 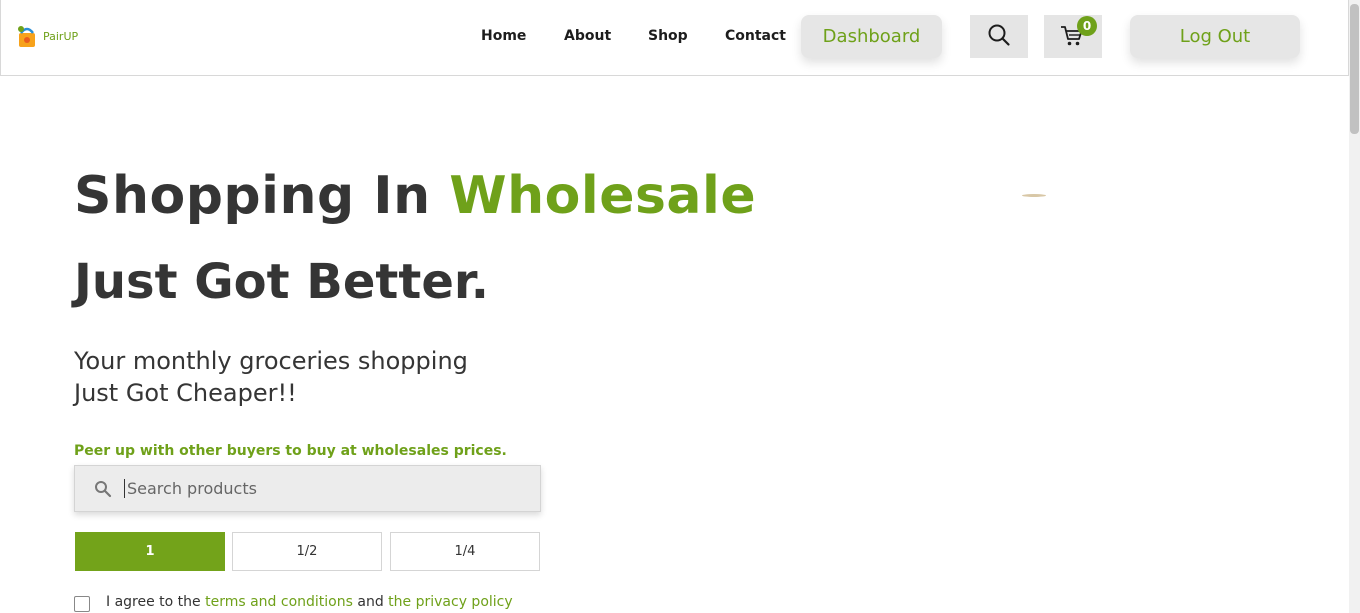 What do you see at coordinates (150, 551) in the screenshot?
I see `quantity-option-full: 1` at bounding box center [150, 551].